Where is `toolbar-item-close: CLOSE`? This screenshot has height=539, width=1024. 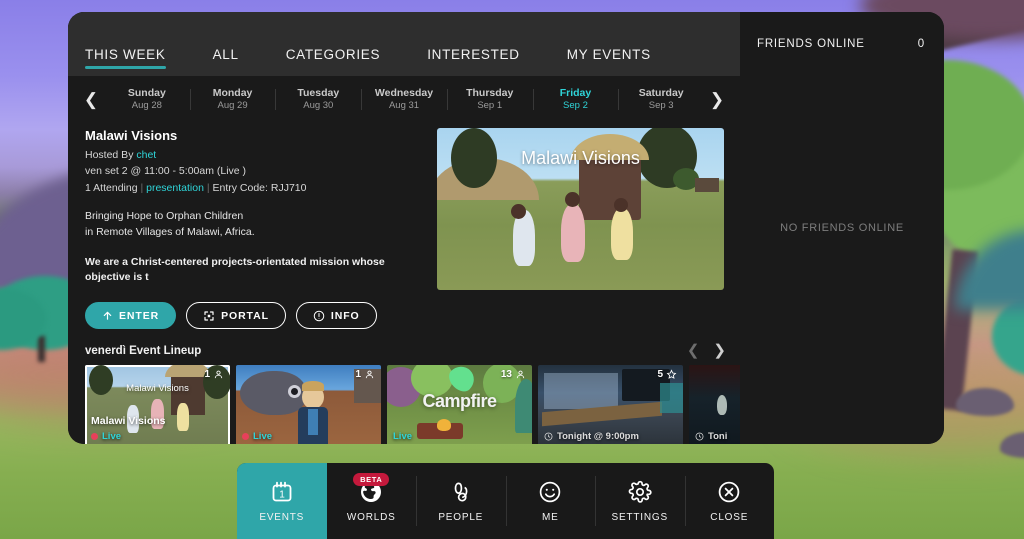
toolbar-item-close: CLOSE is located at coordinates (729, 501).